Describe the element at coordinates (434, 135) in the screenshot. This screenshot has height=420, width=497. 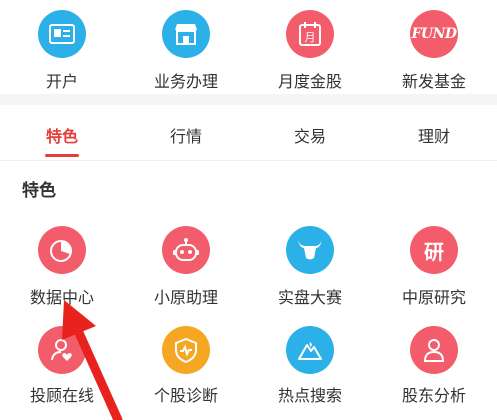
I see `tab-wealth: 理财` at that location.